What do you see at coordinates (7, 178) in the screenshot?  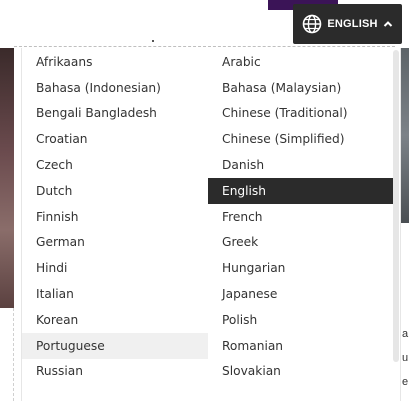 I see `background-image-left` at bounding box center [7, 178].